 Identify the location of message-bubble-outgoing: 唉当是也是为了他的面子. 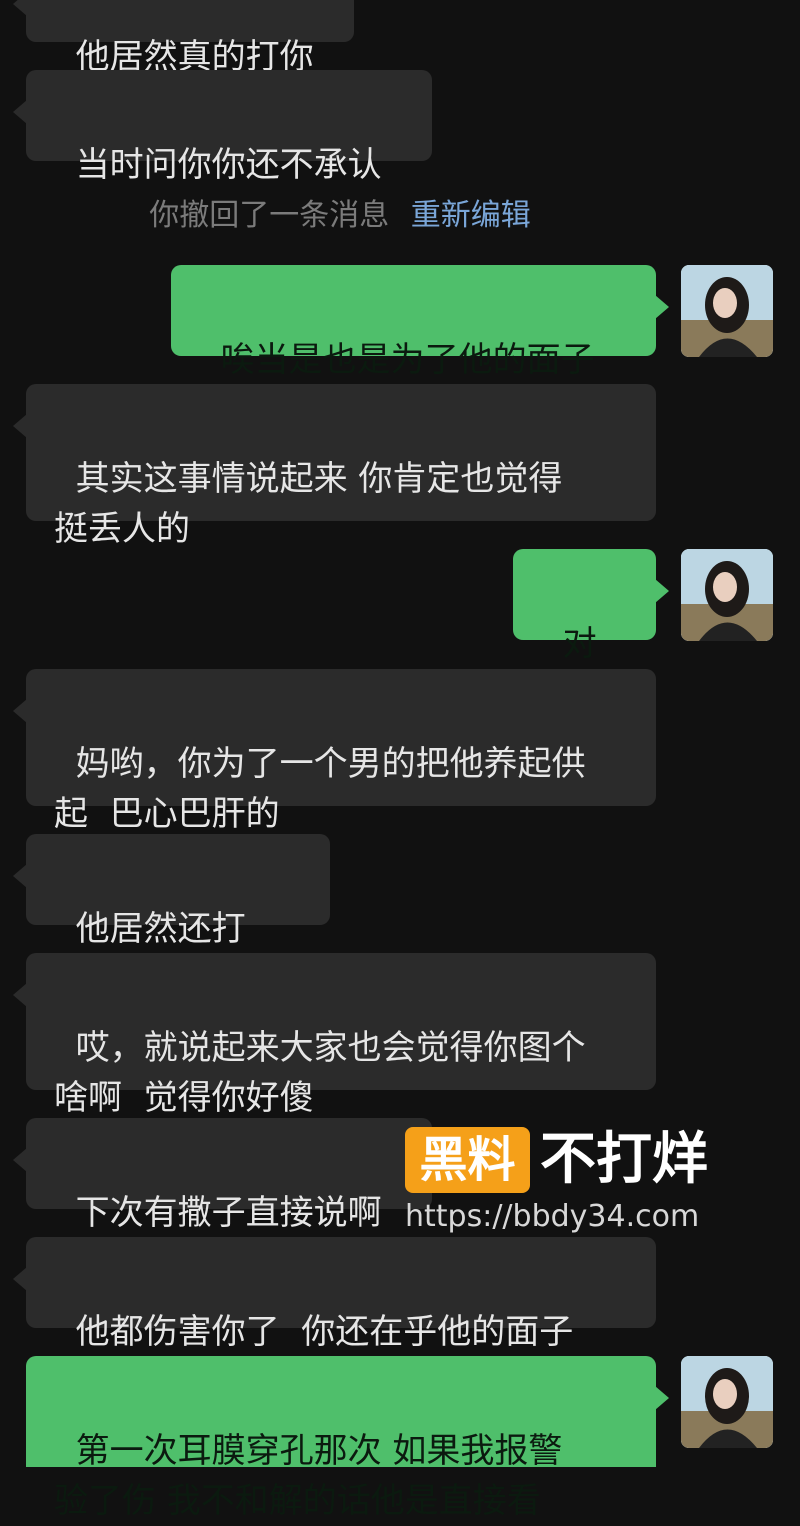
(420, 322).